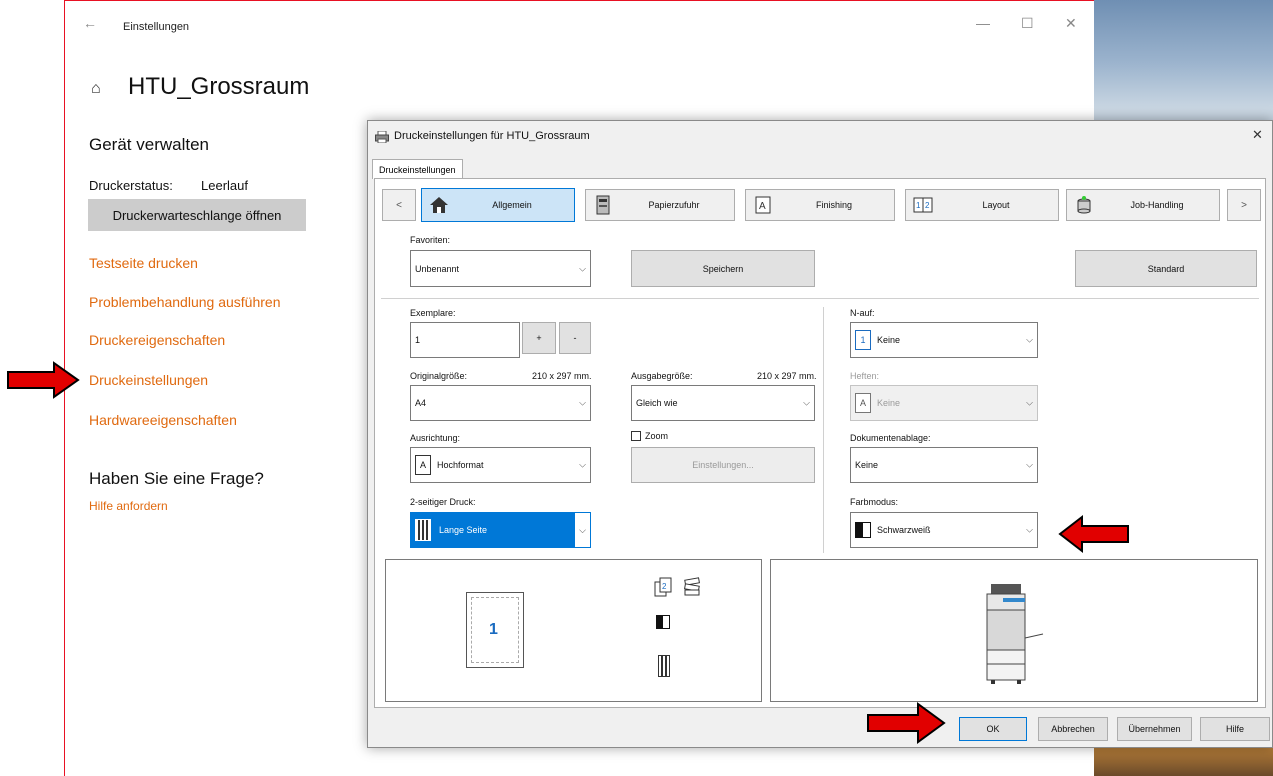 The width and height of the screenshot is (1273, 776). I want to click on nav-paper-source: Papierzufuhr, so click(660, 205).